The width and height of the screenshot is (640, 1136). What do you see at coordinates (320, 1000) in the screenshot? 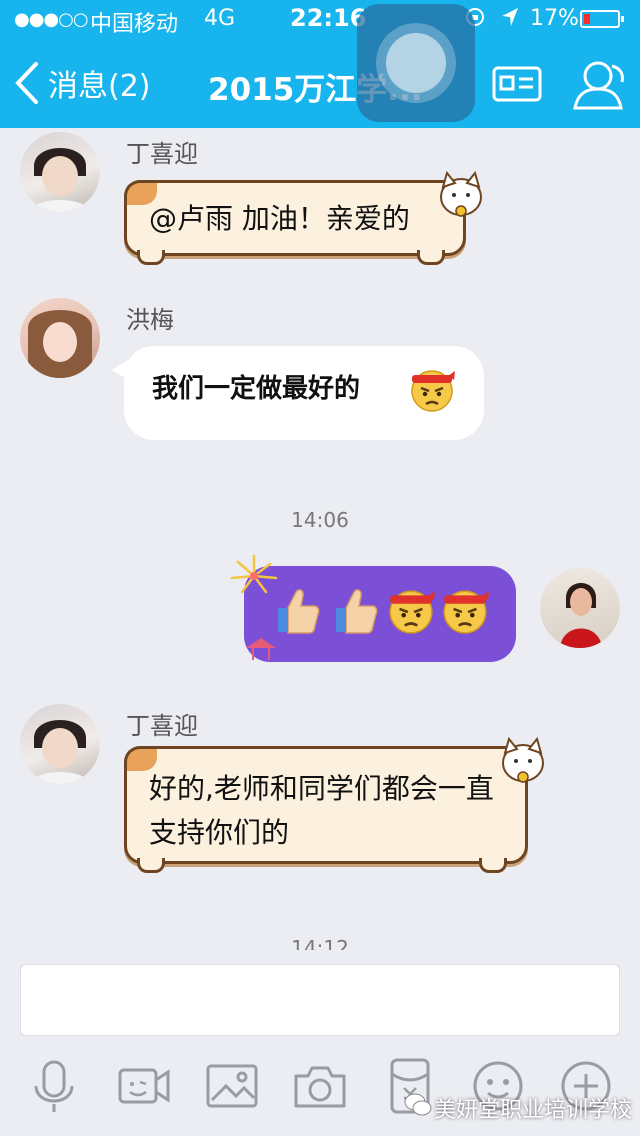
I see `message-input` at bounding box center [320, 1000].